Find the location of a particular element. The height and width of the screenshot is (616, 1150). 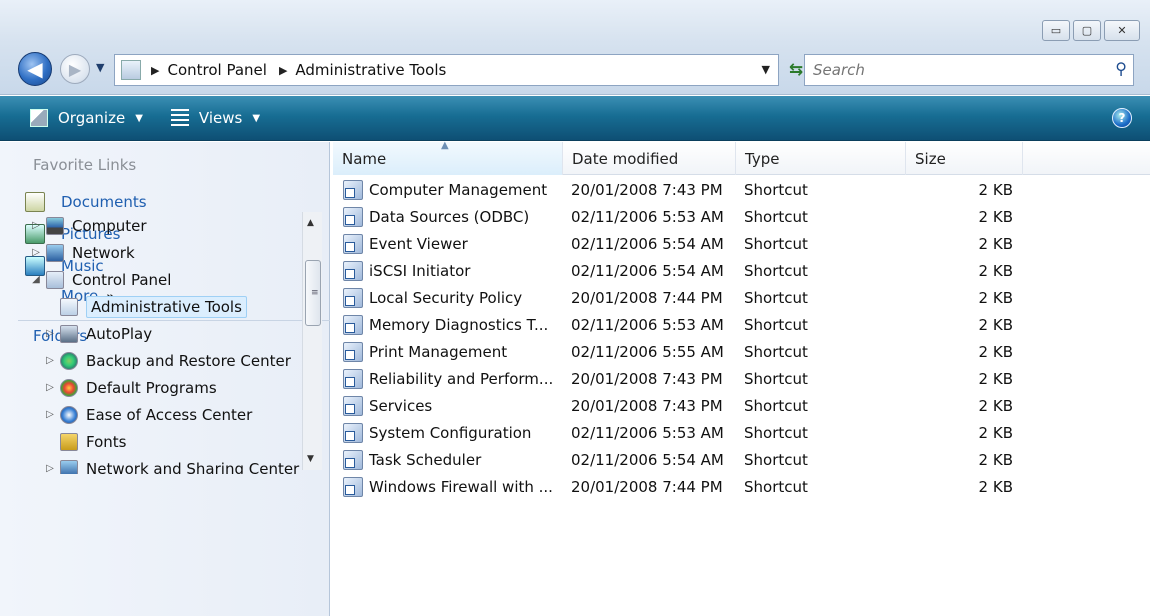

breadcrumb-control-panel: Control Panel is located at coordinates (216, 70).